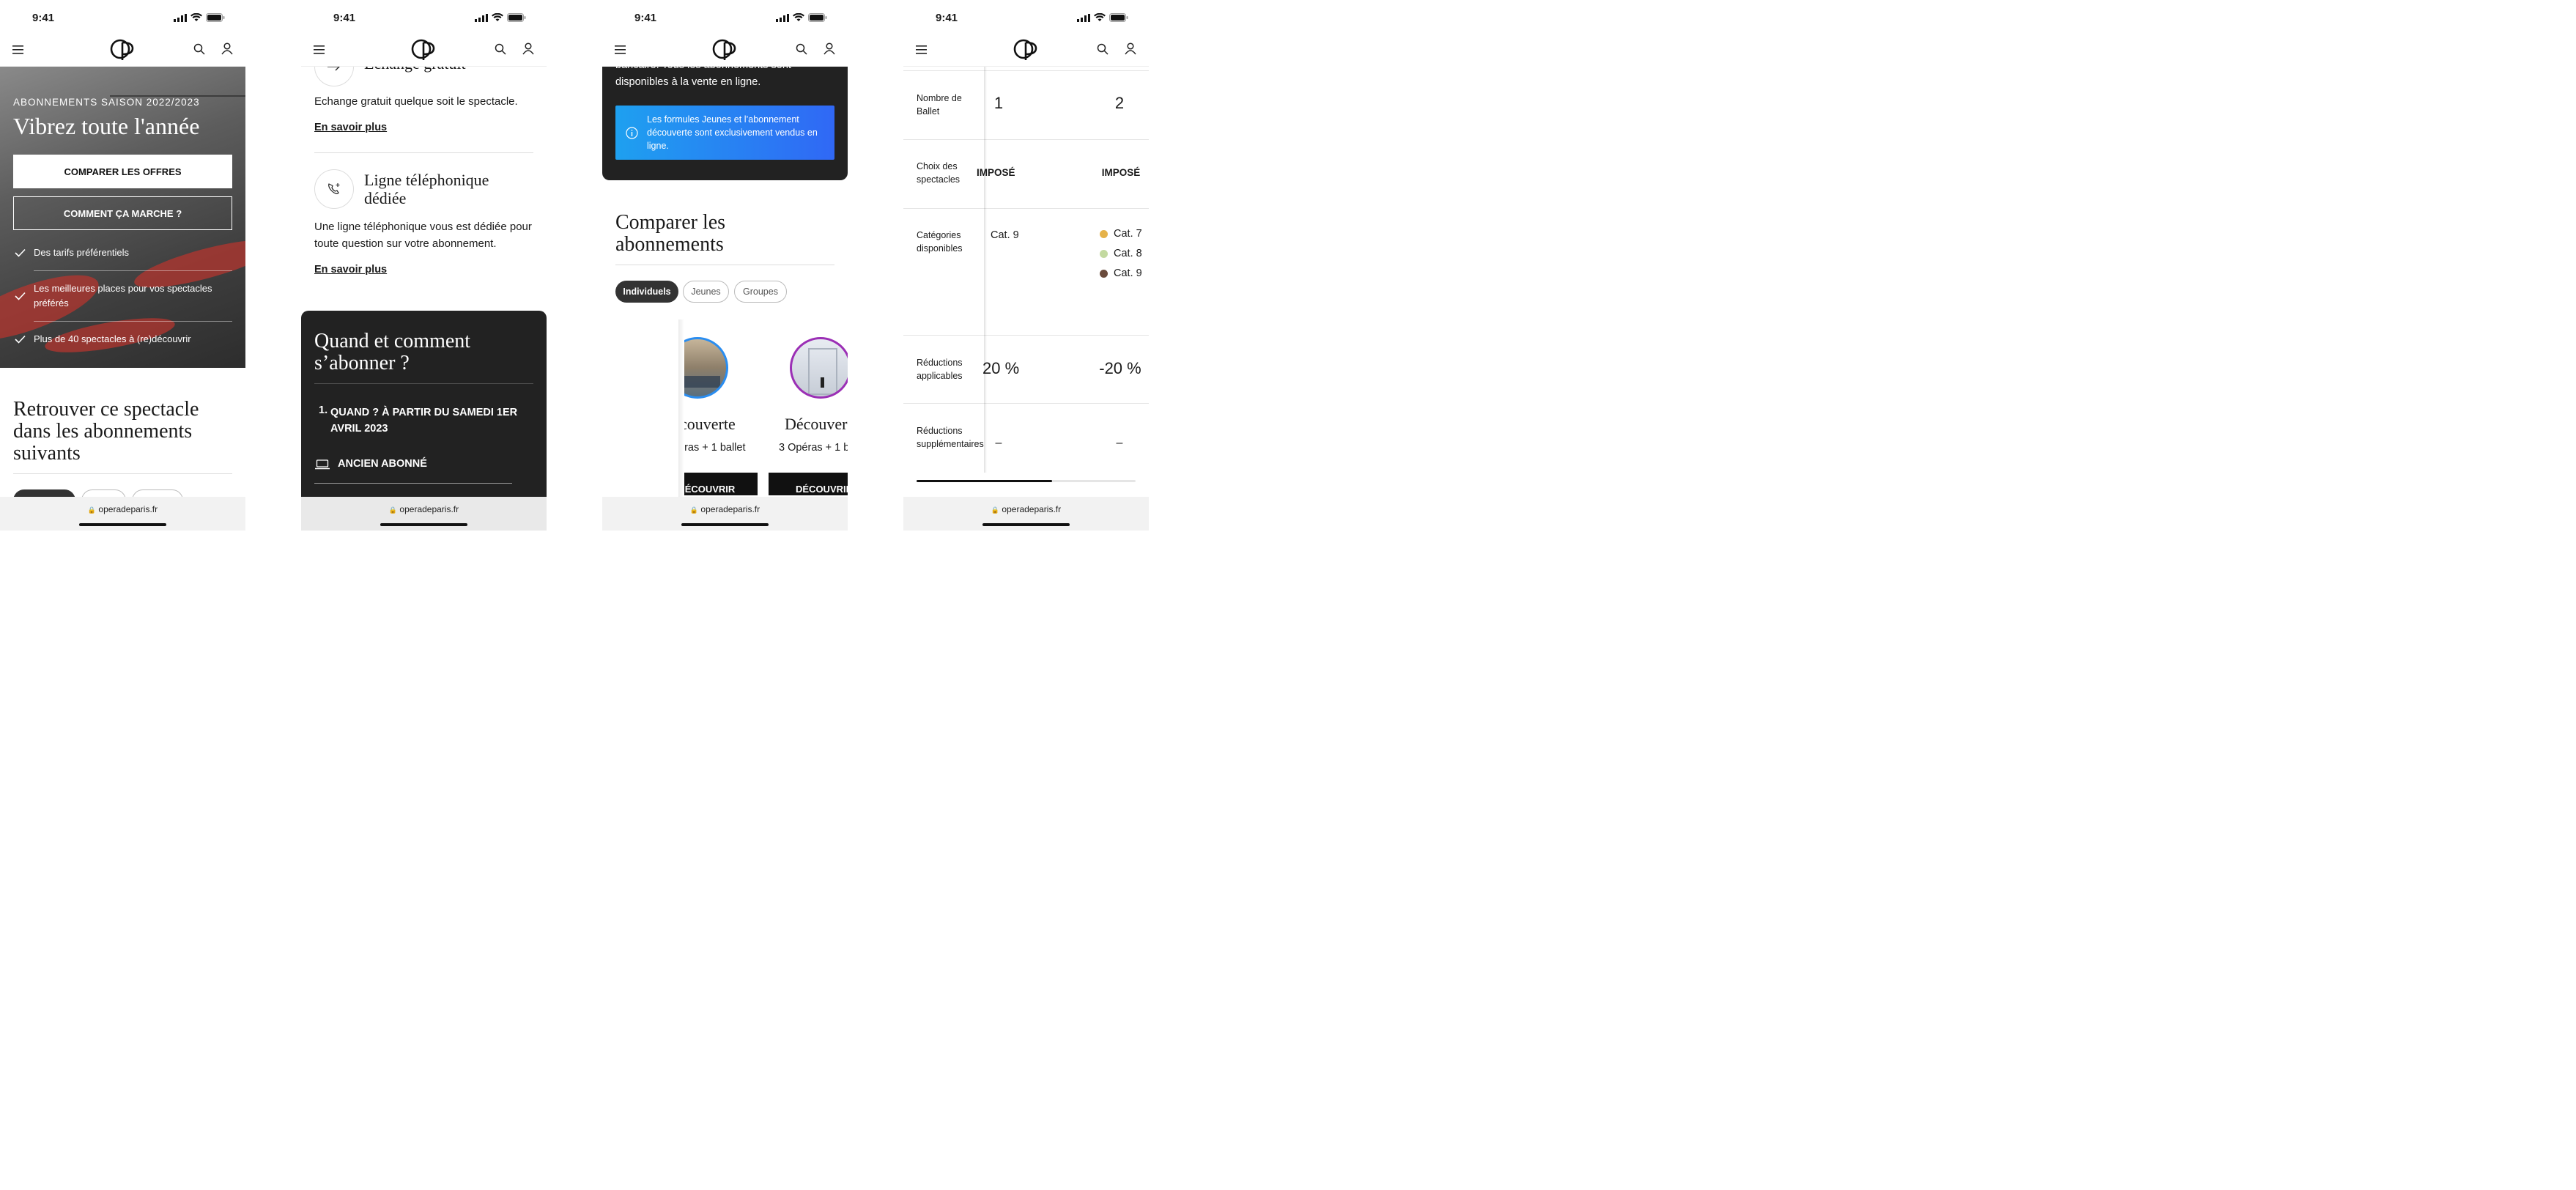 This screenshot has height=1190, width=2576. I want to click on cell-value: IMPOSÉ, so click(1121, 172).